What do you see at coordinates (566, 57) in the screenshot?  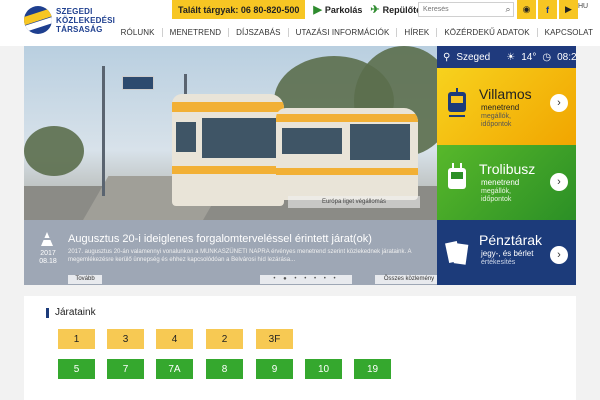 I see `weather-time: 08:26` at bounding box center [566, 57].